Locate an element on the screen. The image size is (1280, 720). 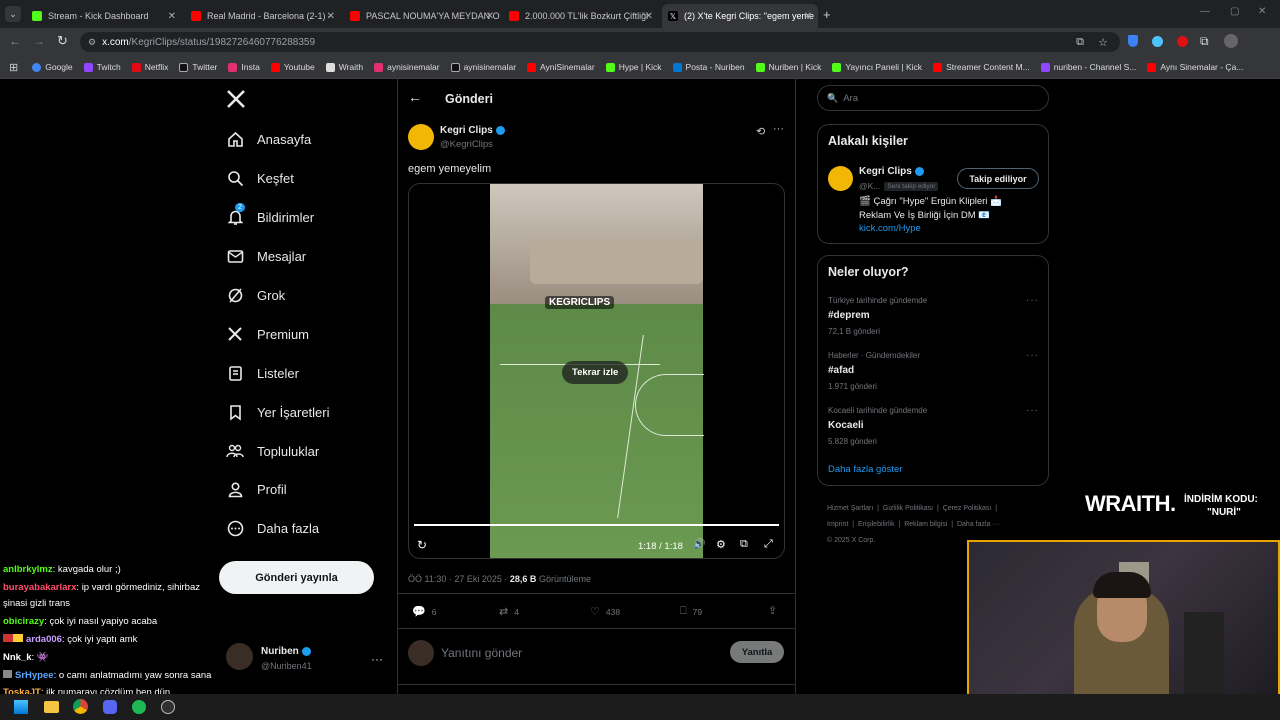
nav-item-profile: Profil is located at coordinates (256, 489).